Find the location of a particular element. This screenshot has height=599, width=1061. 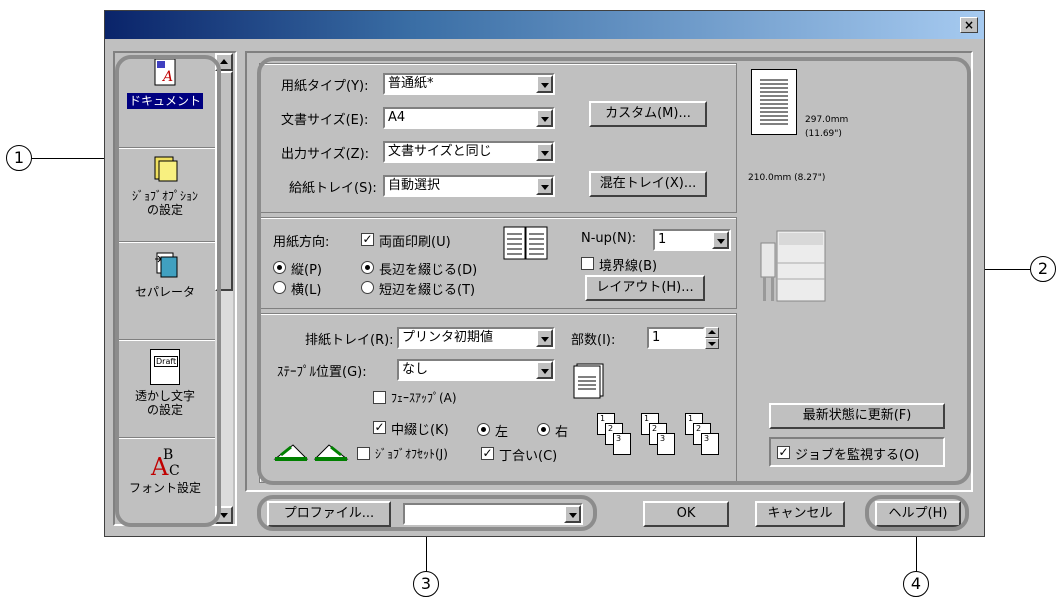

close-button: × is located at coordinates (969, 25).